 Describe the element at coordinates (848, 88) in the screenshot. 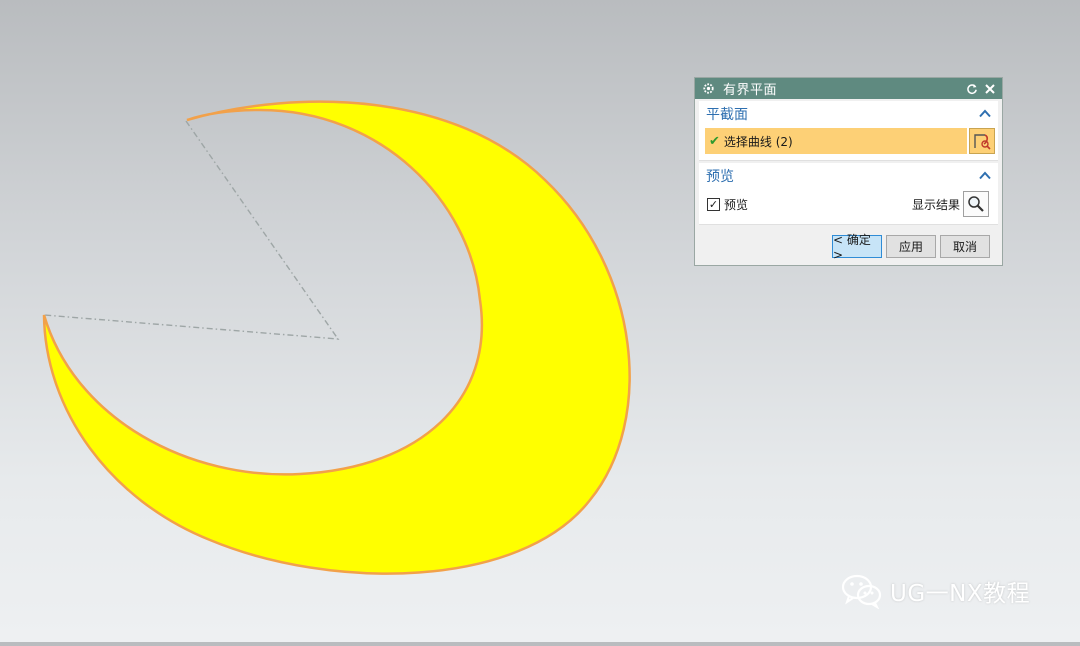

I see `dialog-titlebar: 有界平面` at that location.